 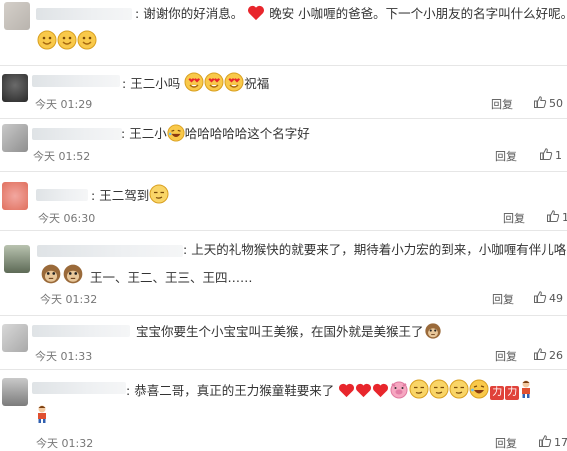 What do you see at coordinates (283, 145) in the screenshot?
I see `comment-row: : 王二小 哈哈哈哈哈这个名字好 今天 01:52 回复 1` at bounding box center [283, 145].